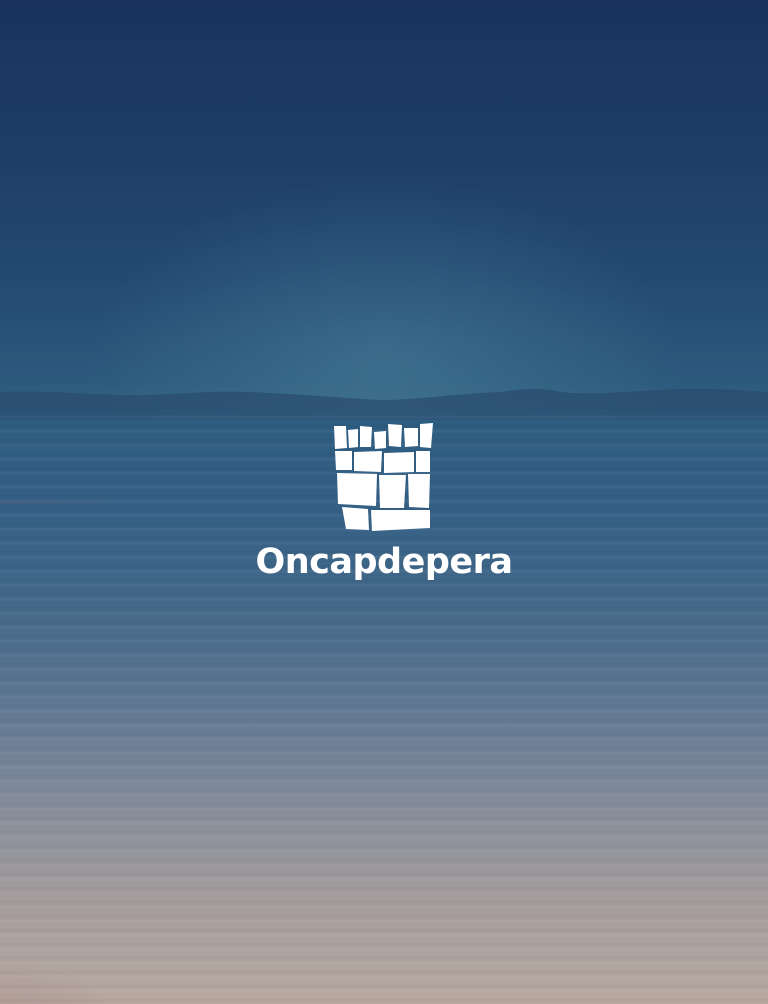 The height and width of the screenshot is (1004, 768). I want to click on brand-name: Oncapdepera, so click(384, 562).